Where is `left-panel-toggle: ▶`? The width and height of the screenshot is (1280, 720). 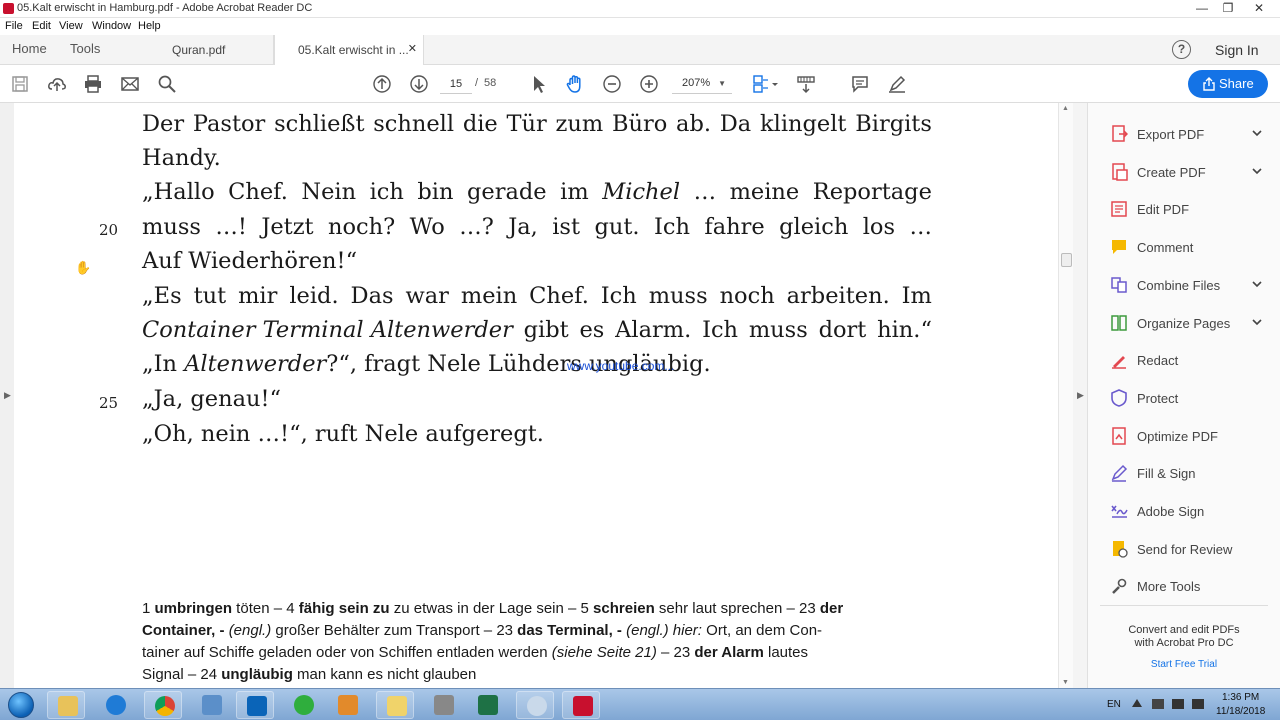
left-panel-toggle: ▶ is located at coordinates (7, 395).